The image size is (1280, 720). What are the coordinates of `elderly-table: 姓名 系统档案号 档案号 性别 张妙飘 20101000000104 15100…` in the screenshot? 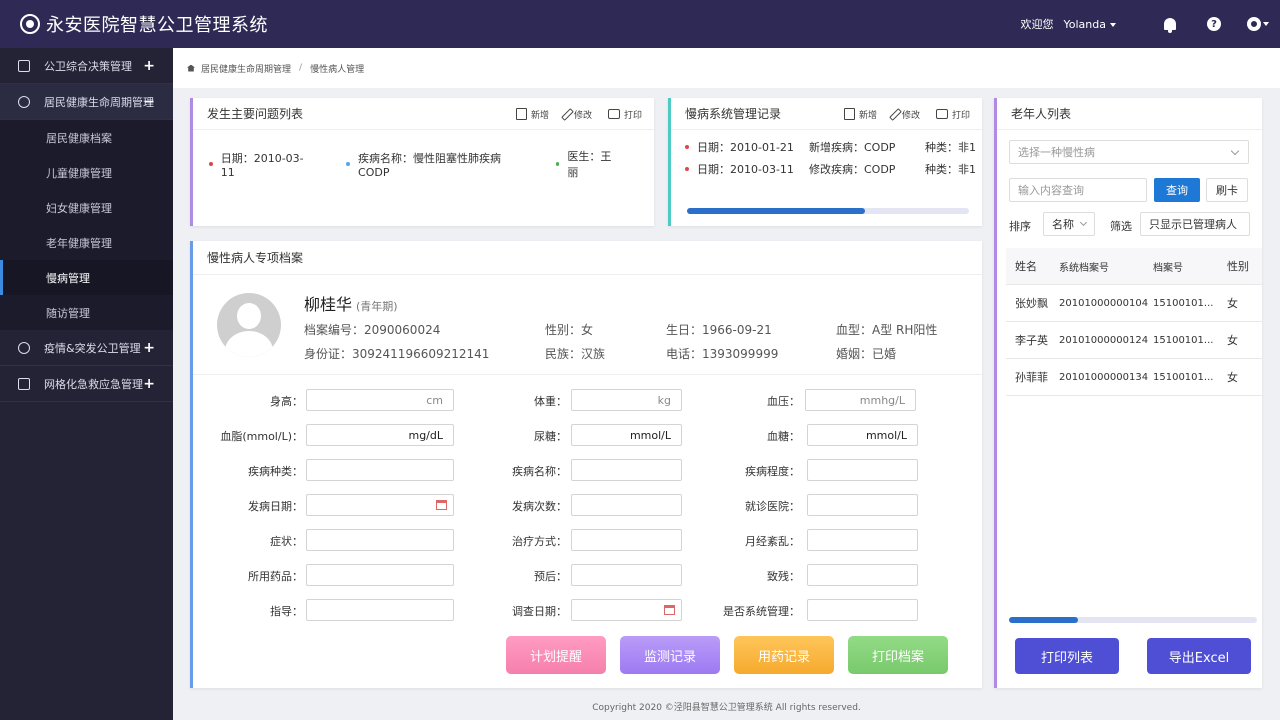 It's located at (1134, 322).